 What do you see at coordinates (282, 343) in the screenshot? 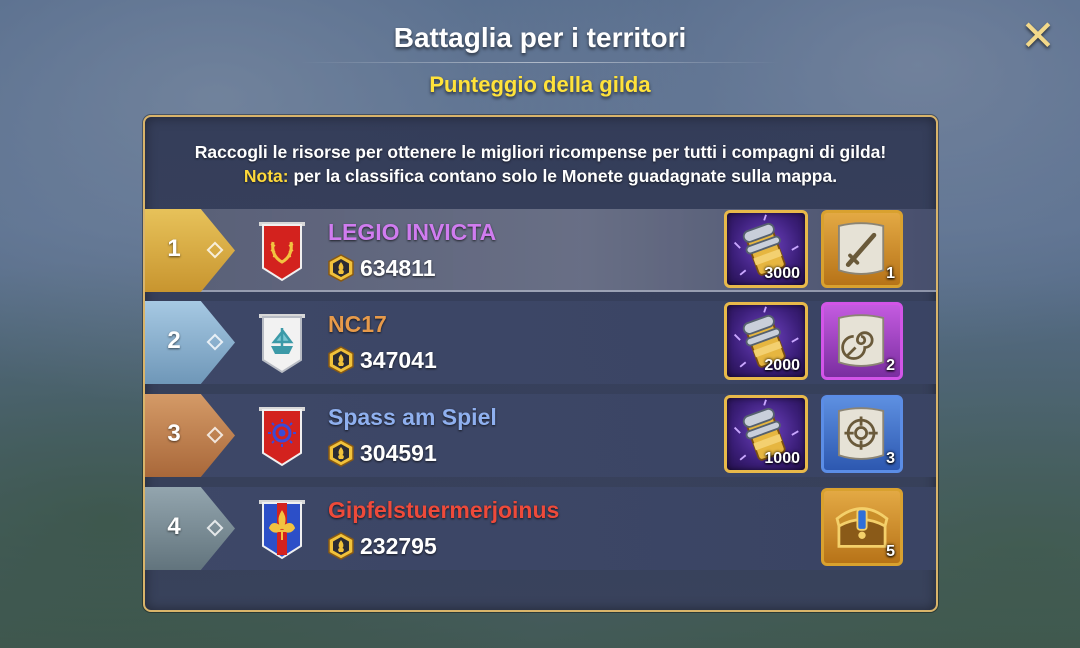
I see `ship-banner-icon` at bounding box center [282, 343].